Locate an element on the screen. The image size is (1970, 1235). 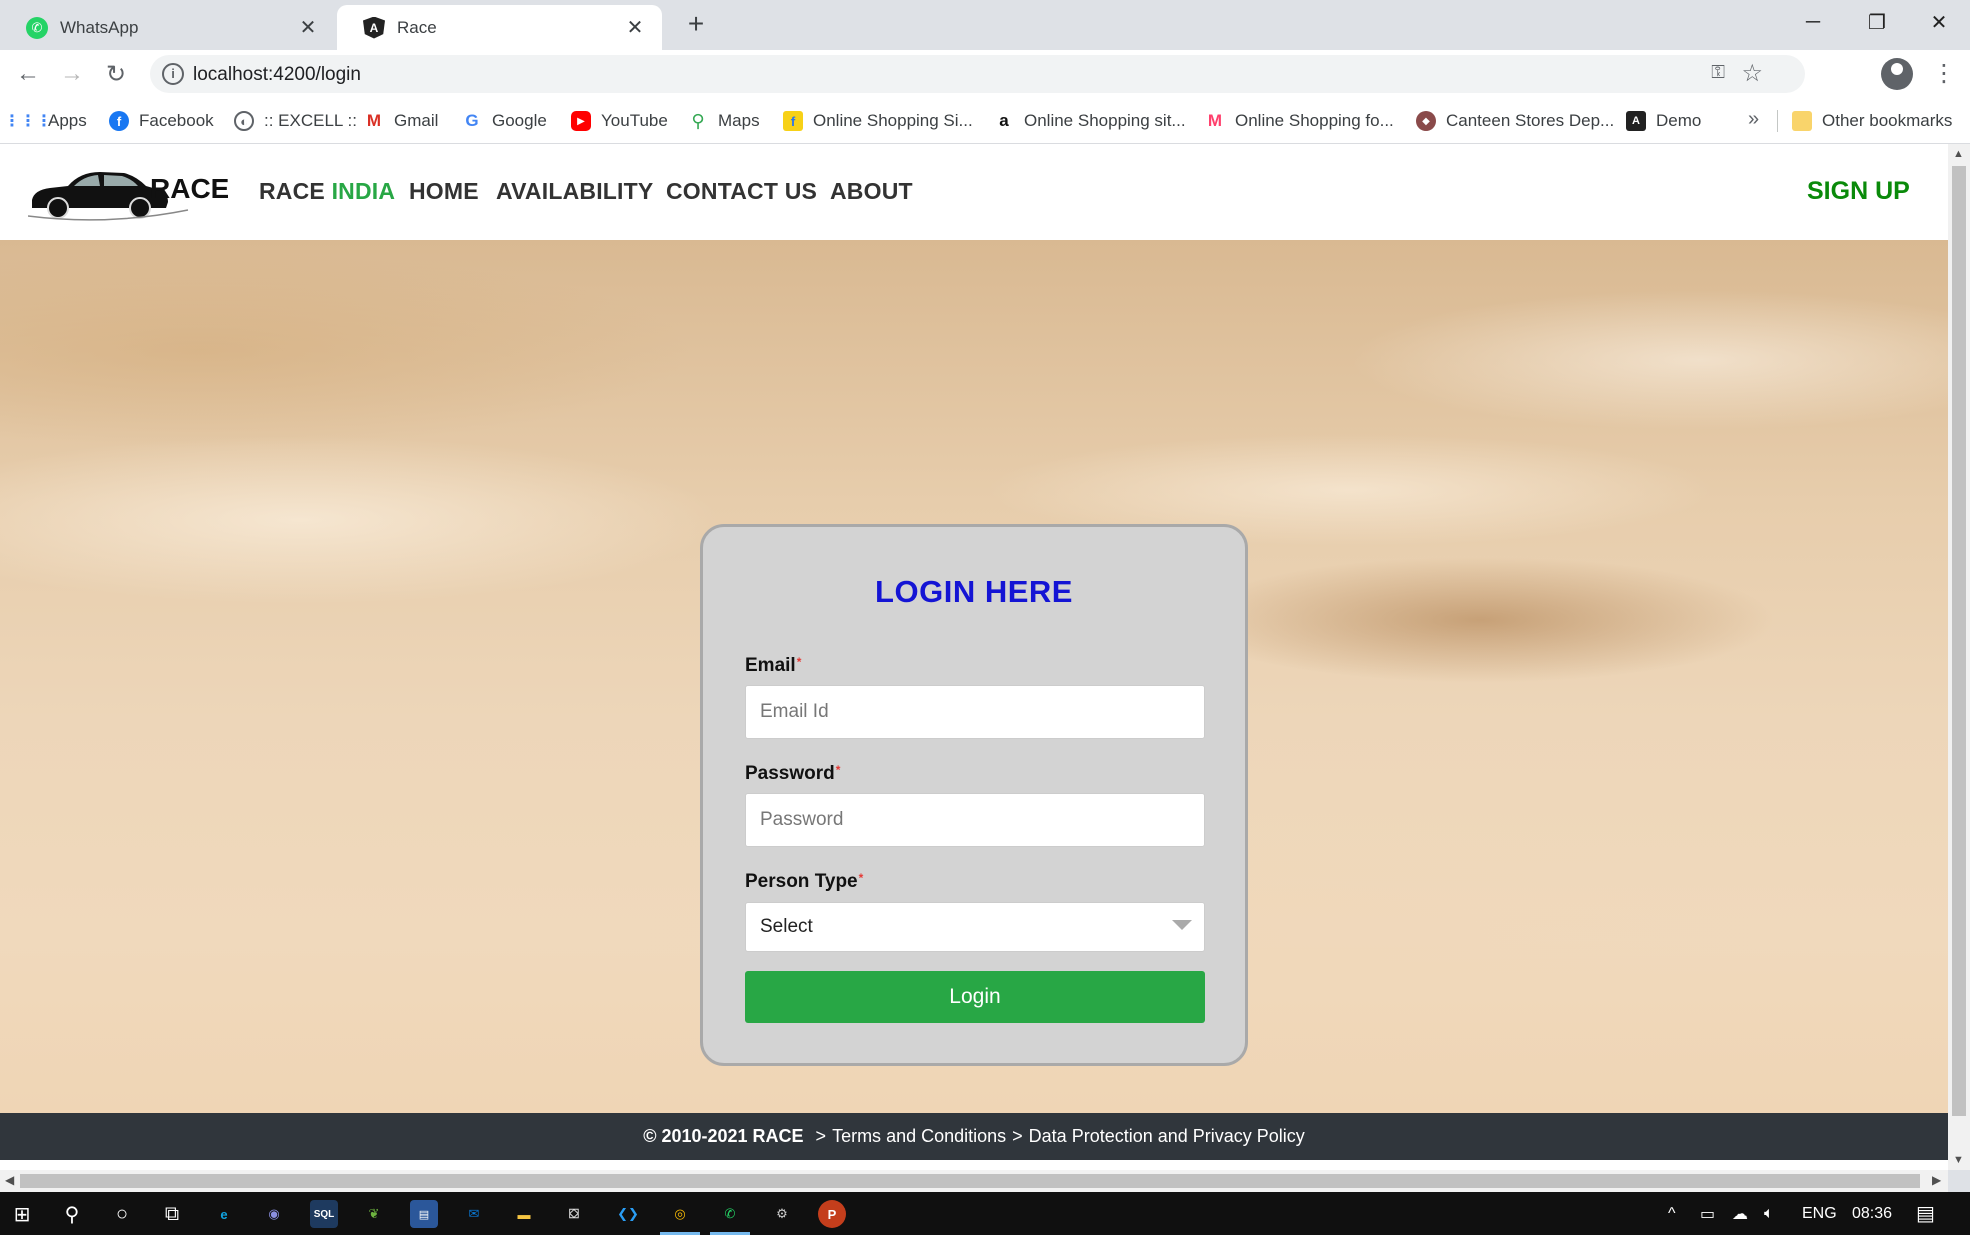
browser-menu-icon: ⋮ is located at coordinates (1944, 74).